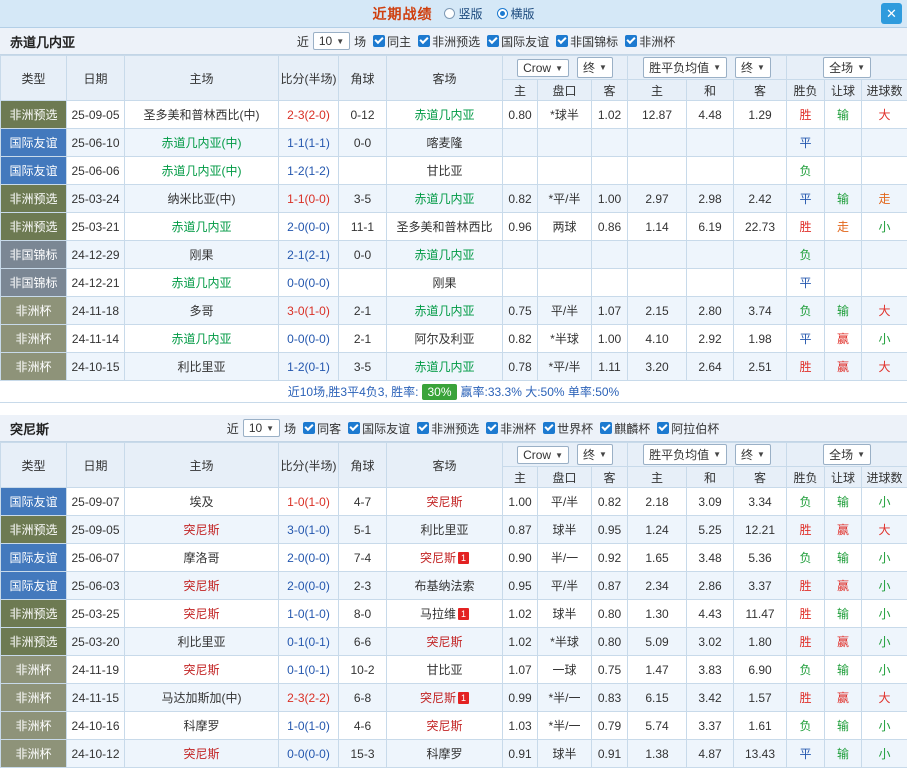 This screenshot has width=907, height=768. I want to click on radio-label: 横版, so click(523, 13).